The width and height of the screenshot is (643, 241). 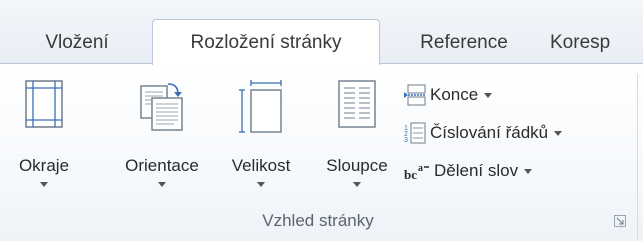 I want to click on margins-button: Okraje, so click(x=44, y=136).